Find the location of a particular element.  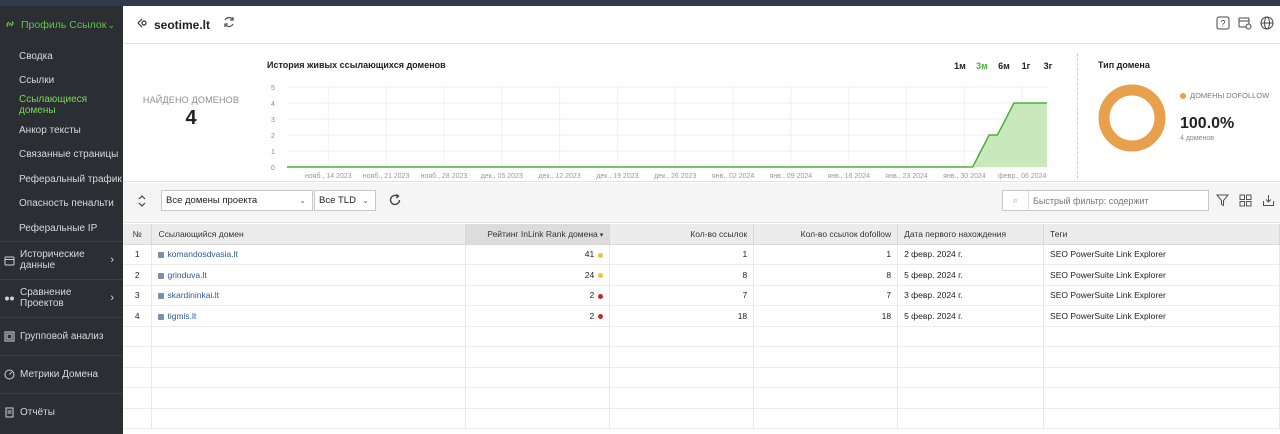

column-header: Дата первого нахождения is located at coordinates (971, 234).